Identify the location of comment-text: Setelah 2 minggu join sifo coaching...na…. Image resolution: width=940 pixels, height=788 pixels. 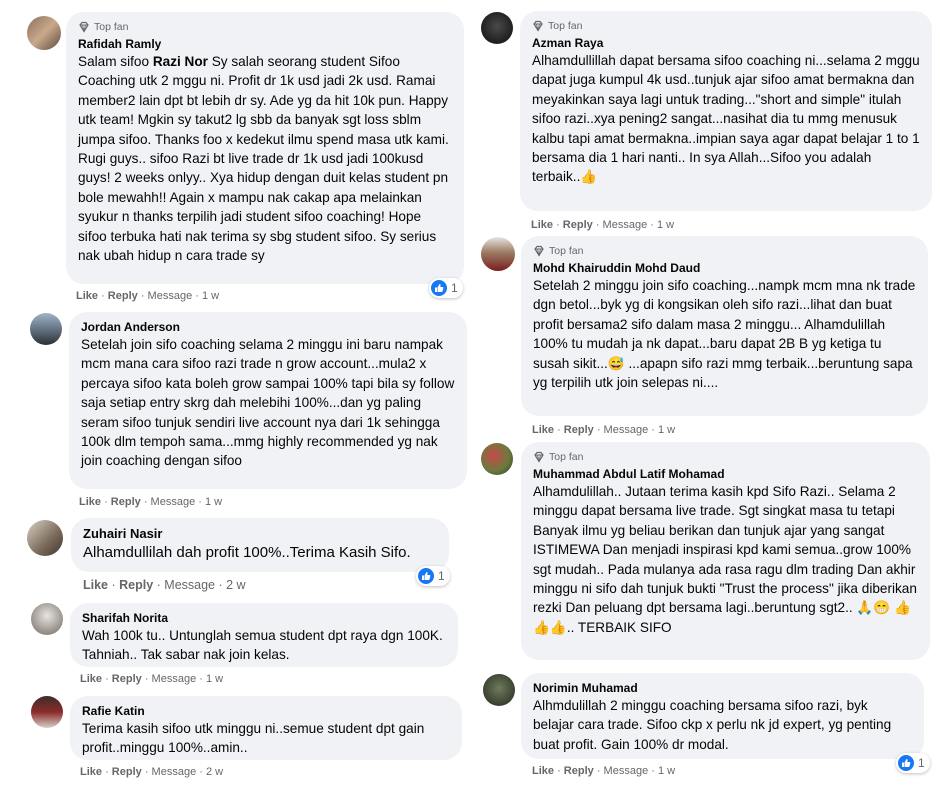
(724, 334).